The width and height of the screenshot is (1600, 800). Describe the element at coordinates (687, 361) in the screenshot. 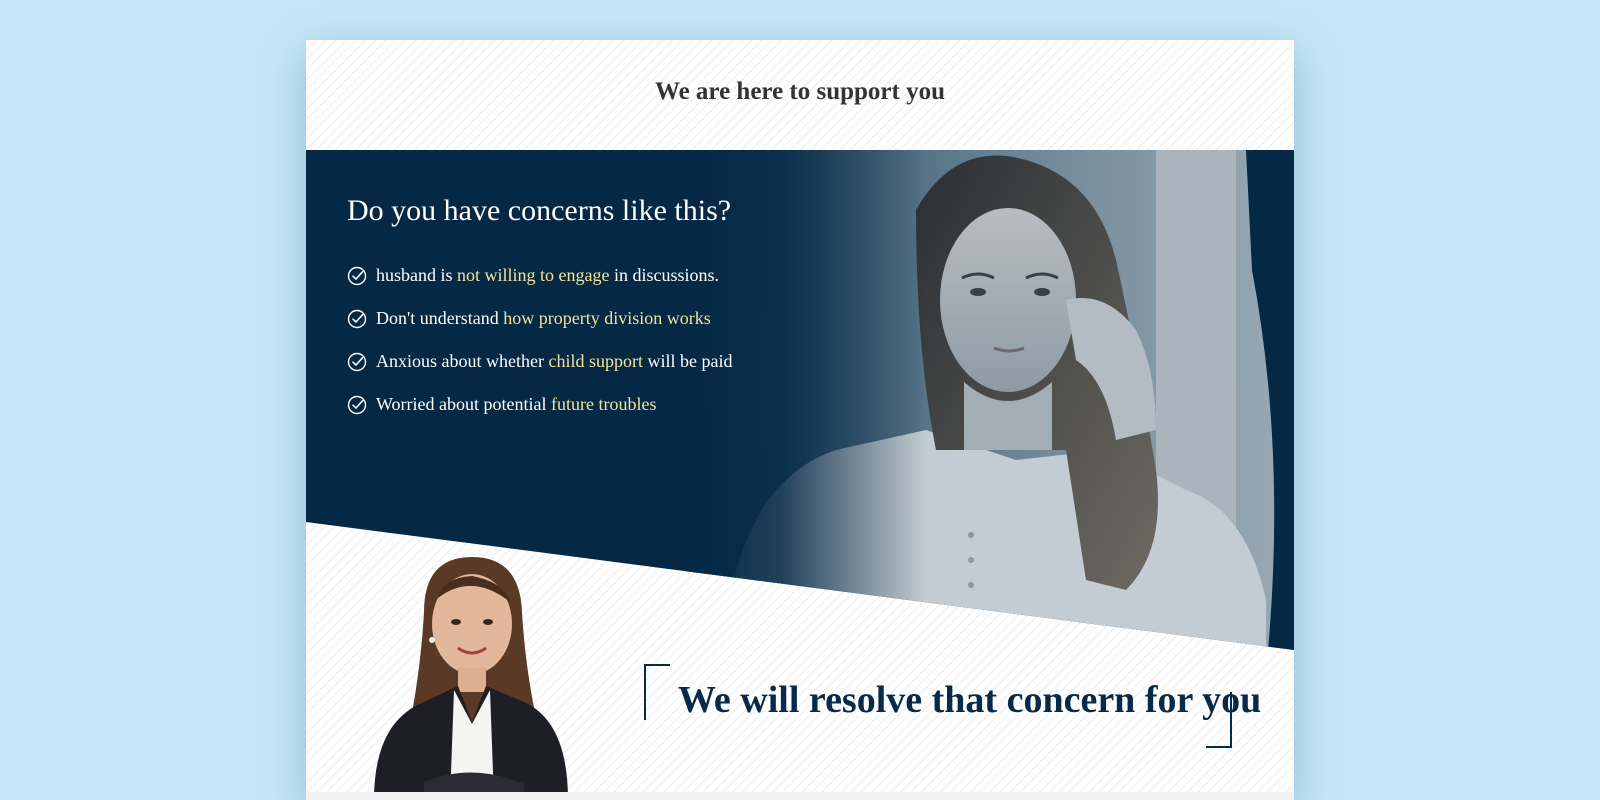

I see `concern-text-tail: will be paid` at that location.